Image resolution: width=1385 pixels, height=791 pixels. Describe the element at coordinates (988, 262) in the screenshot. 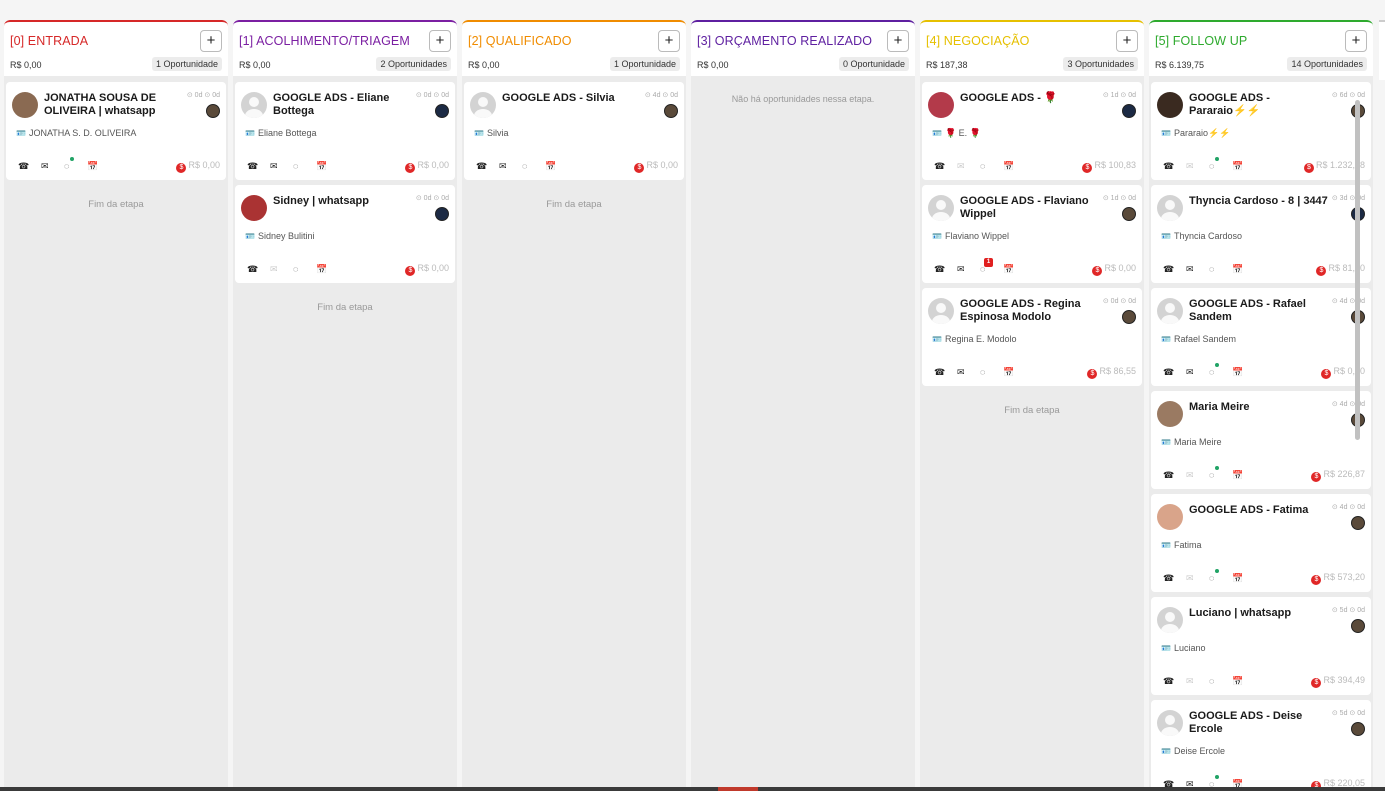

I see `unread-badge: 1` at that location.